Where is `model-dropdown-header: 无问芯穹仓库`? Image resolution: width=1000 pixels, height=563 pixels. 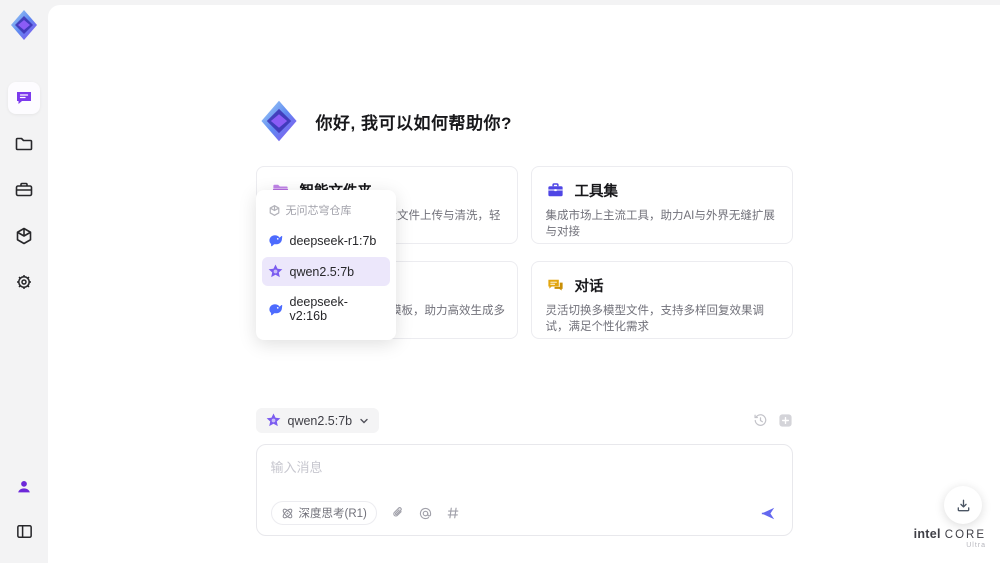 model-dropdown-header: 无问芯穹仓库 is located at coordinates (326, 212).